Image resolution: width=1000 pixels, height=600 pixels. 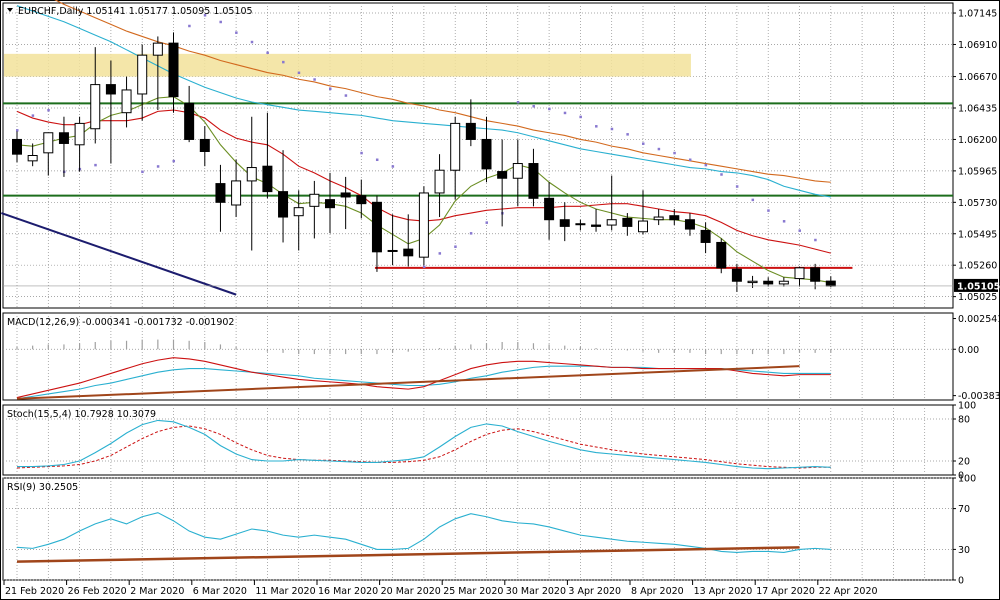 What do you see at coordinates (285, 591) in the screenshot?
I see `date-tick-label: 11 Mar 2020` at bounding box center [285, 591].